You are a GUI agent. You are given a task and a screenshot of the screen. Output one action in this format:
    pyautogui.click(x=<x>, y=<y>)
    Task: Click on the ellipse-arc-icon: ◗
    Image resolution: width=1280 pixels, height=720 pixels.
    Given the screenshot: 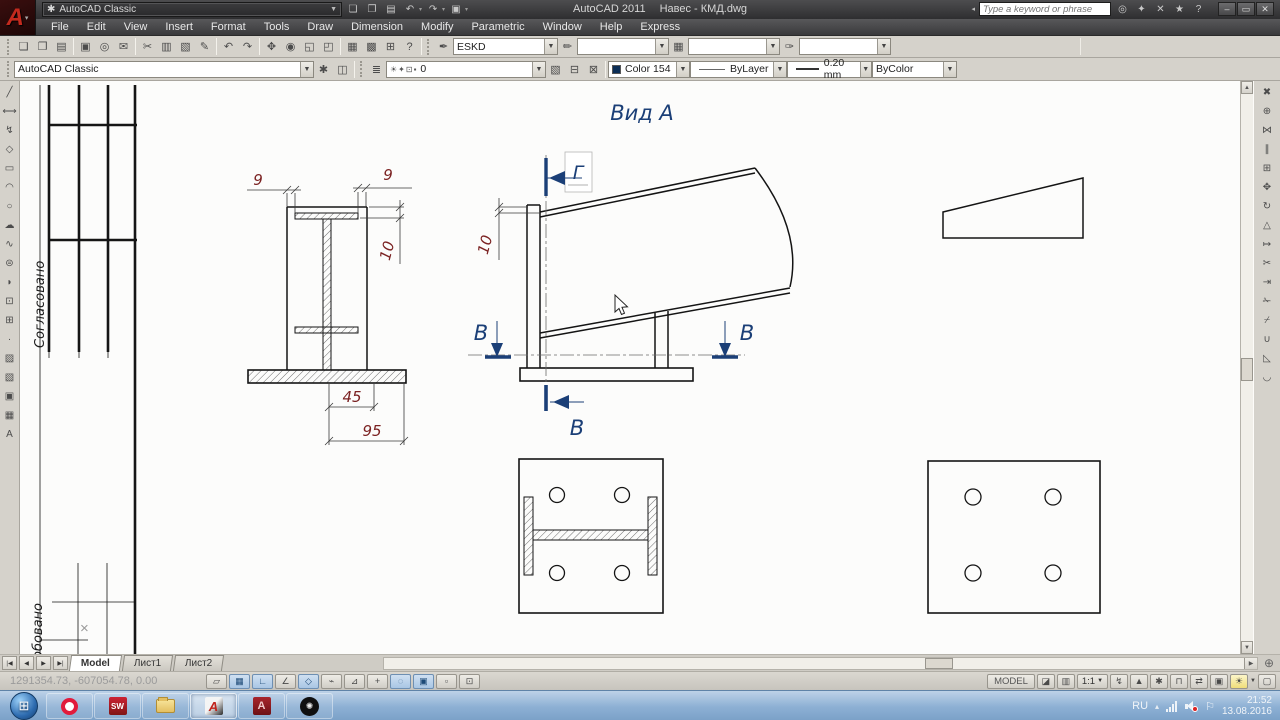 What is the action you would take?
    pyautogui.click(x=10, y=282)
    